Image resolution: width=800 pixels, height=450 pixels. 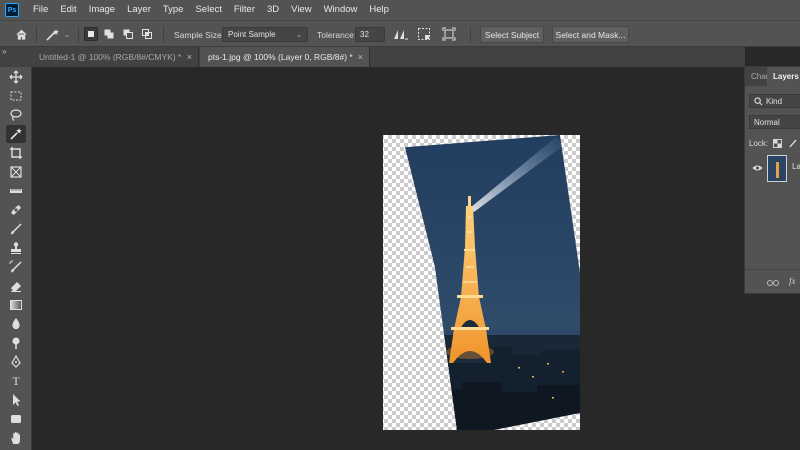 What do you see at coordinates (778, 143) in the screenshot?
I see `lock-transparent-pixels-icon` at bounding box center [778, 143].